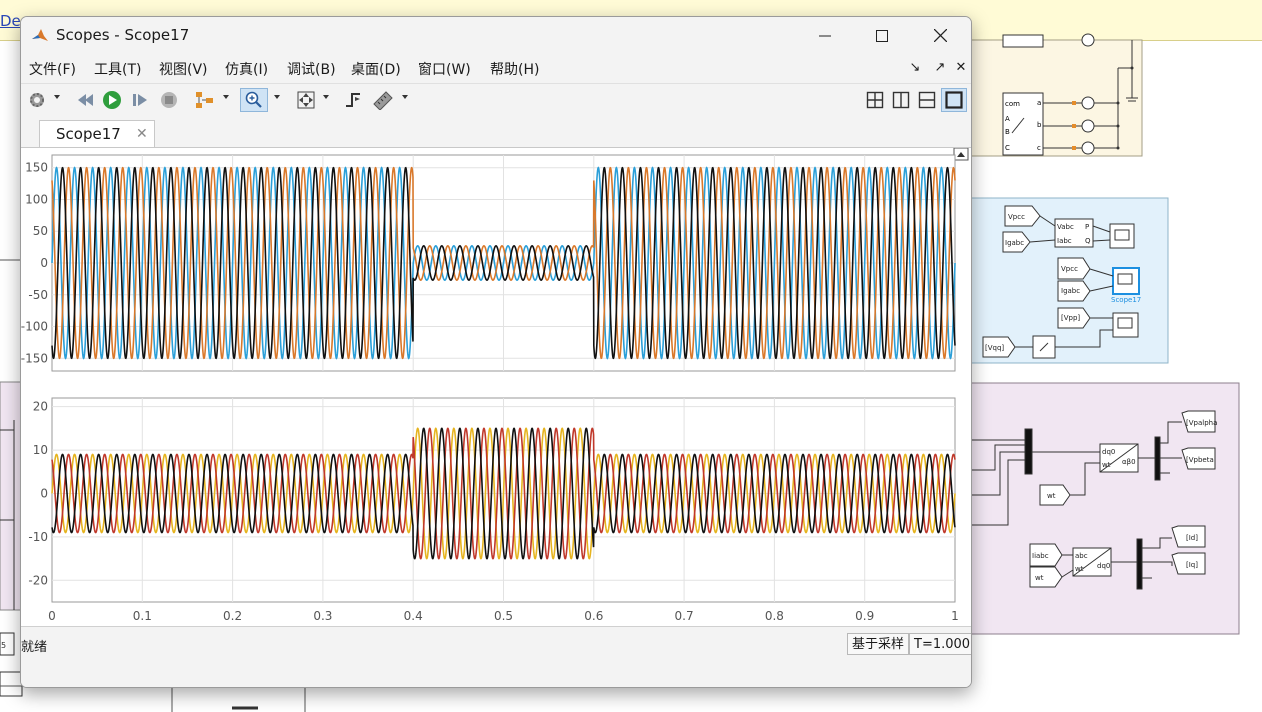 The width and height of the screenshot is (1262, 712). I want to click on stop-button, so click(169, 100).